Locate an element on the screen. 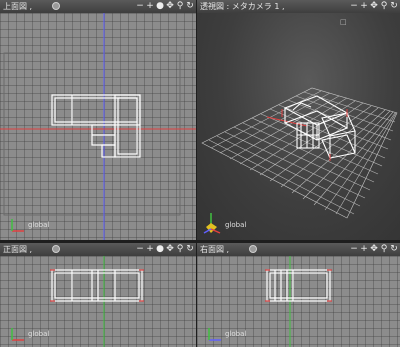 This screenshot has width=400, height=347. viewport-title: 右面図 is located at coordinates (212, 249).